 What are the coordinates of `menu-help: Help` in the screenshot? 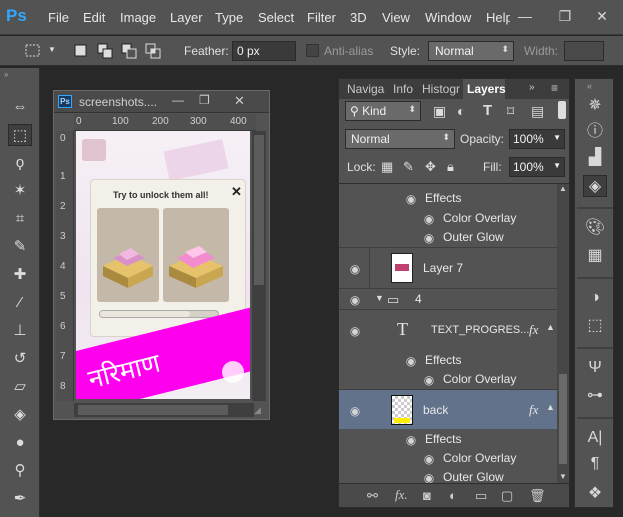 It's located at (498, 17).